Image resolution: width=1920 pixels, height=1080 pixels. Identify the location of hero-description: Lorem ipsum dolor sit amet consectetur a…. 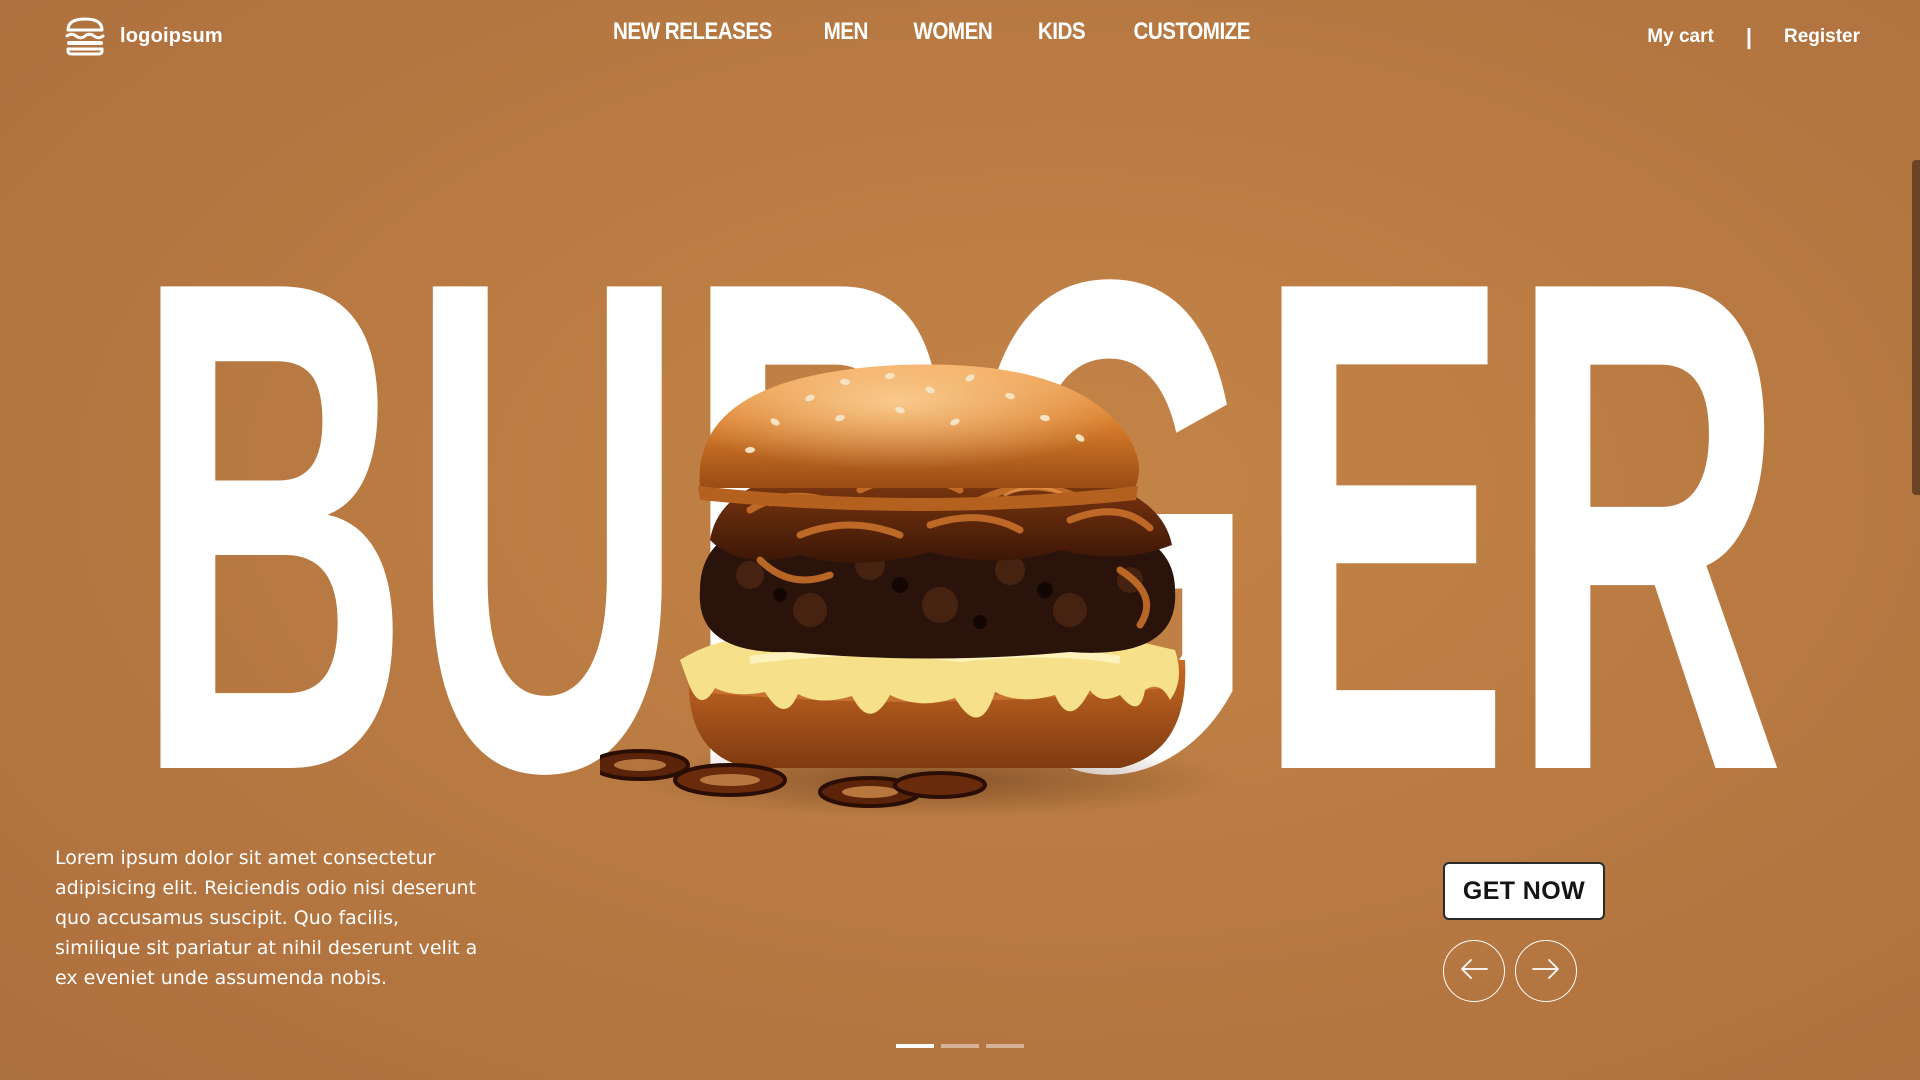
(266, 918).